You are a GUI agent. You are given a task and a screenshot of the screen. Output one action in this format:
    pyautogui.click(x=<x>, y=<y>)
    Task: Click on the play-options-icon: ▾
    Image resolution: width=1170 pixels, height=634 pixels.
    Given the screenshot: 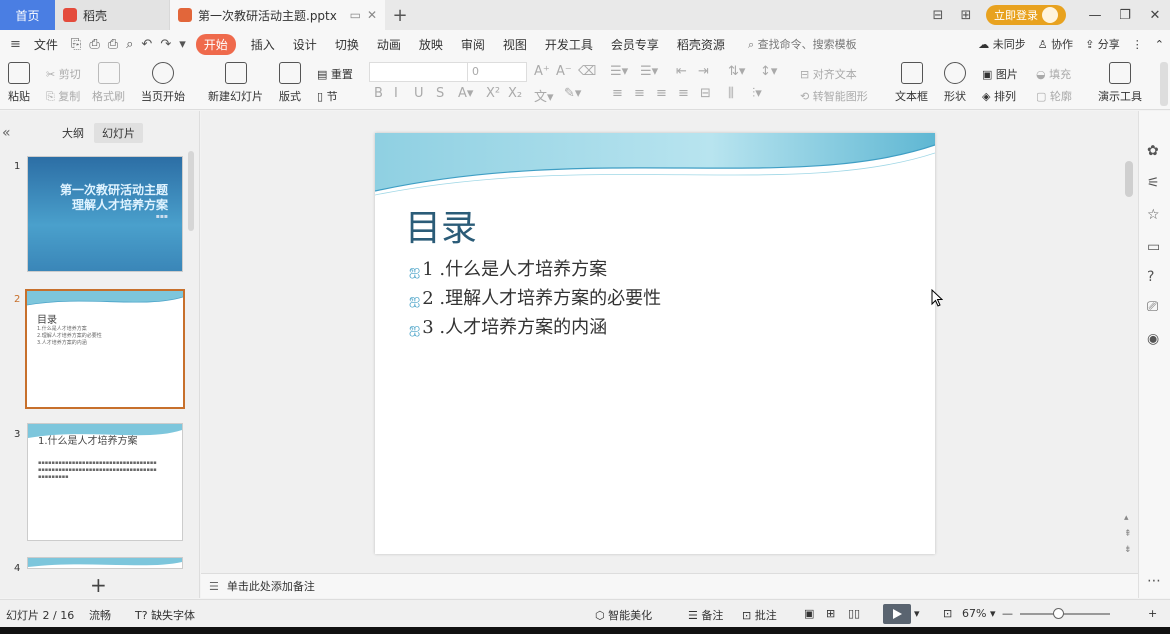 What is the action you would take?
    pyautogui.click(x=917, y=613)
    